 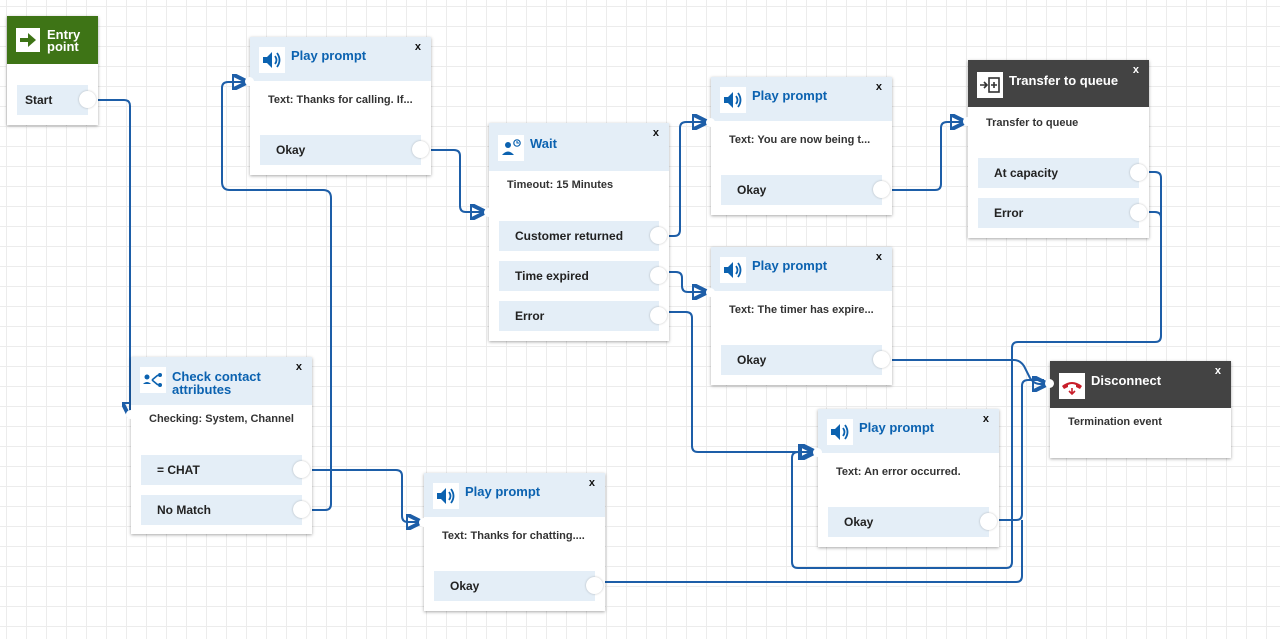 What do you see at coordinates (1138, 172) in the screenshot?
I see `at-capacity-connector` at bounding box center [1138, 172].